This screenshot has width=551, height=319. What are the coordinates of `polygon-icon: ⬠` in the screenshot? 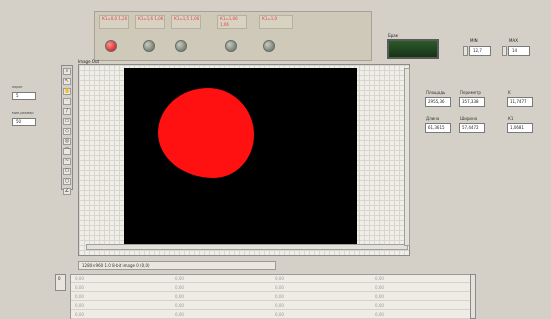 It's located at (67, 171).